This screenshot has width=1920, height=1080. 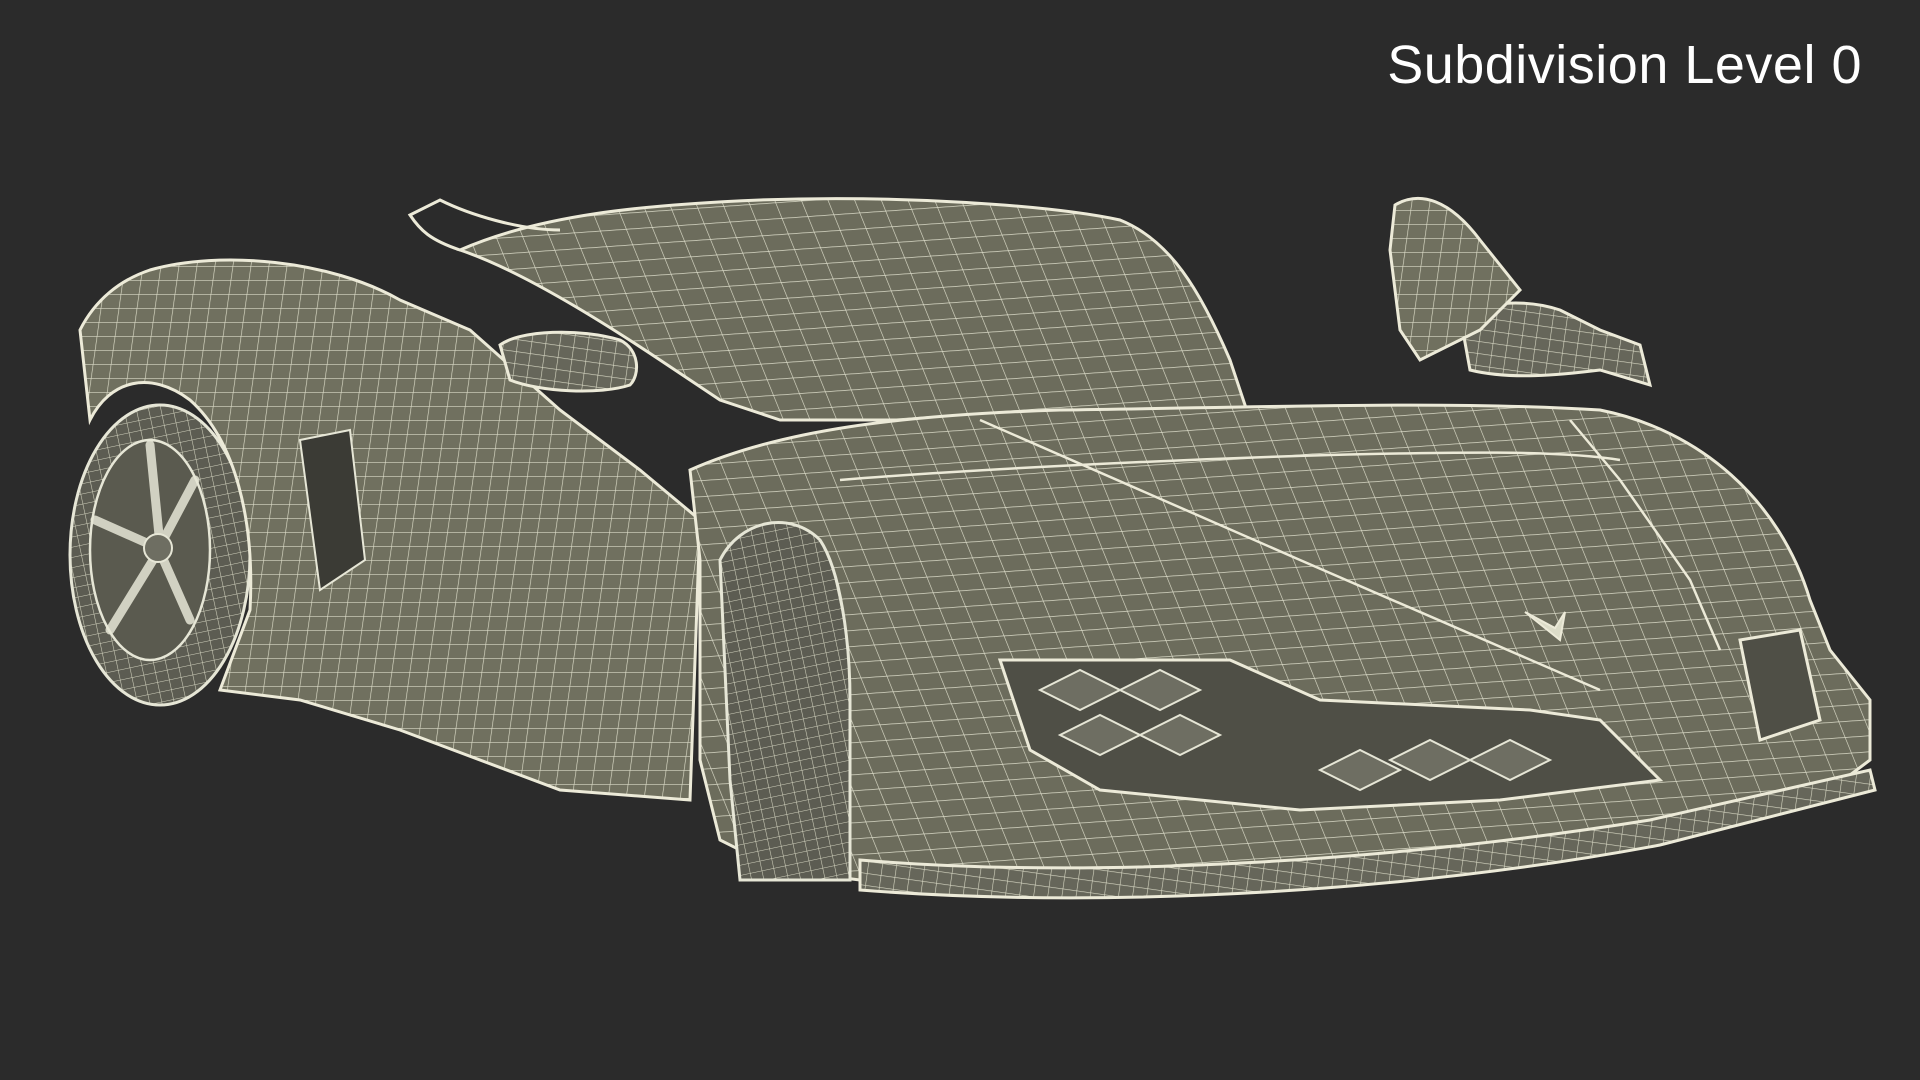 I want to click on subdivision-level-label: Subdivision Level 0, so click(x=1624, y=65).